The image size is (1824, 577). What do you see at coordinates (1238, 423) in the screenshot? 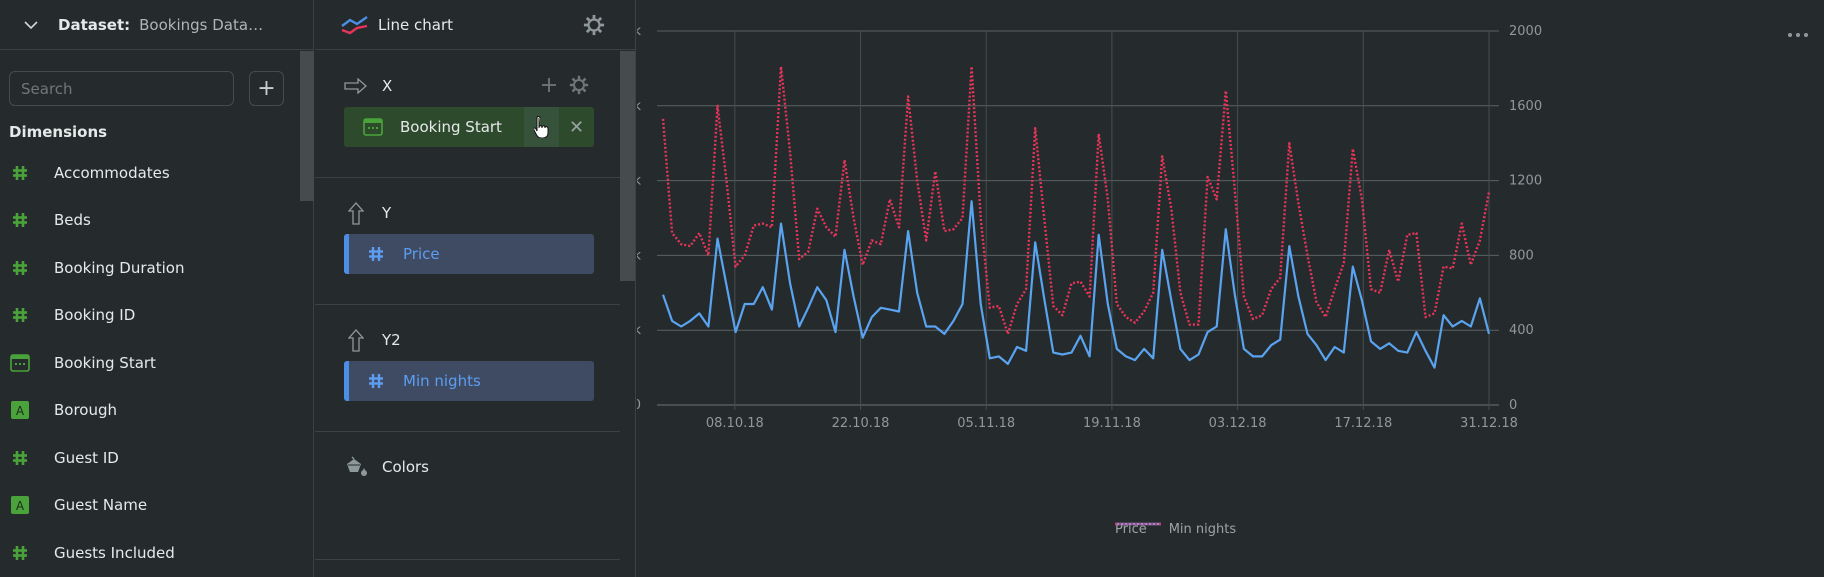
I see `x-tick-label: 03.12.18` at bounding box center [1238, 423].